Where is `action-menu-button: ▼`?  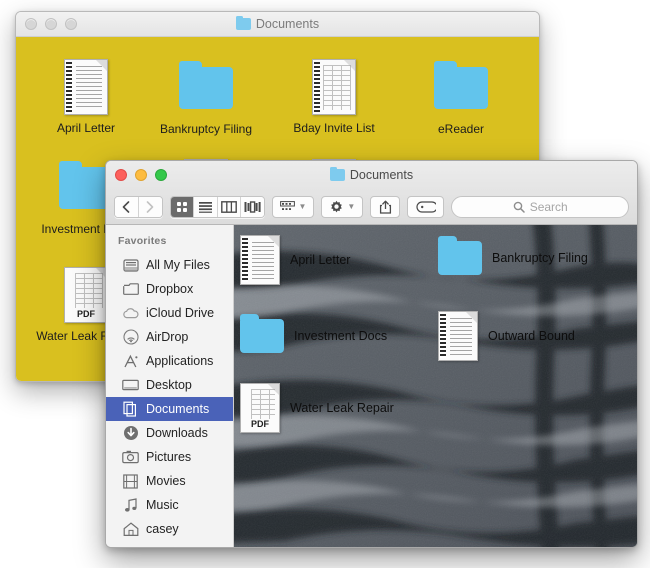 action-menu-button: ▼ is located at coordinates (342, 207).